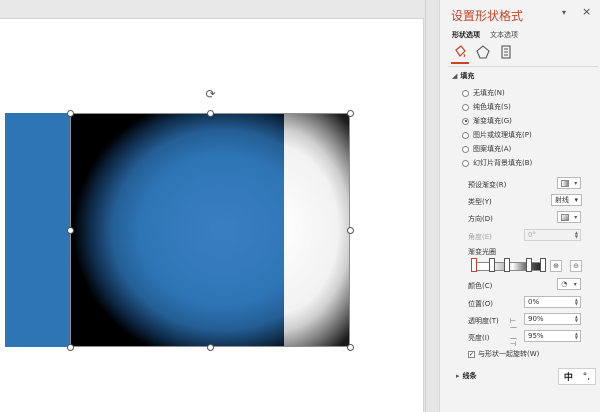  Describe the element at coordinates (492, 149) in the screenshot. I see `radio-label: 图案填充(A)` at that location.